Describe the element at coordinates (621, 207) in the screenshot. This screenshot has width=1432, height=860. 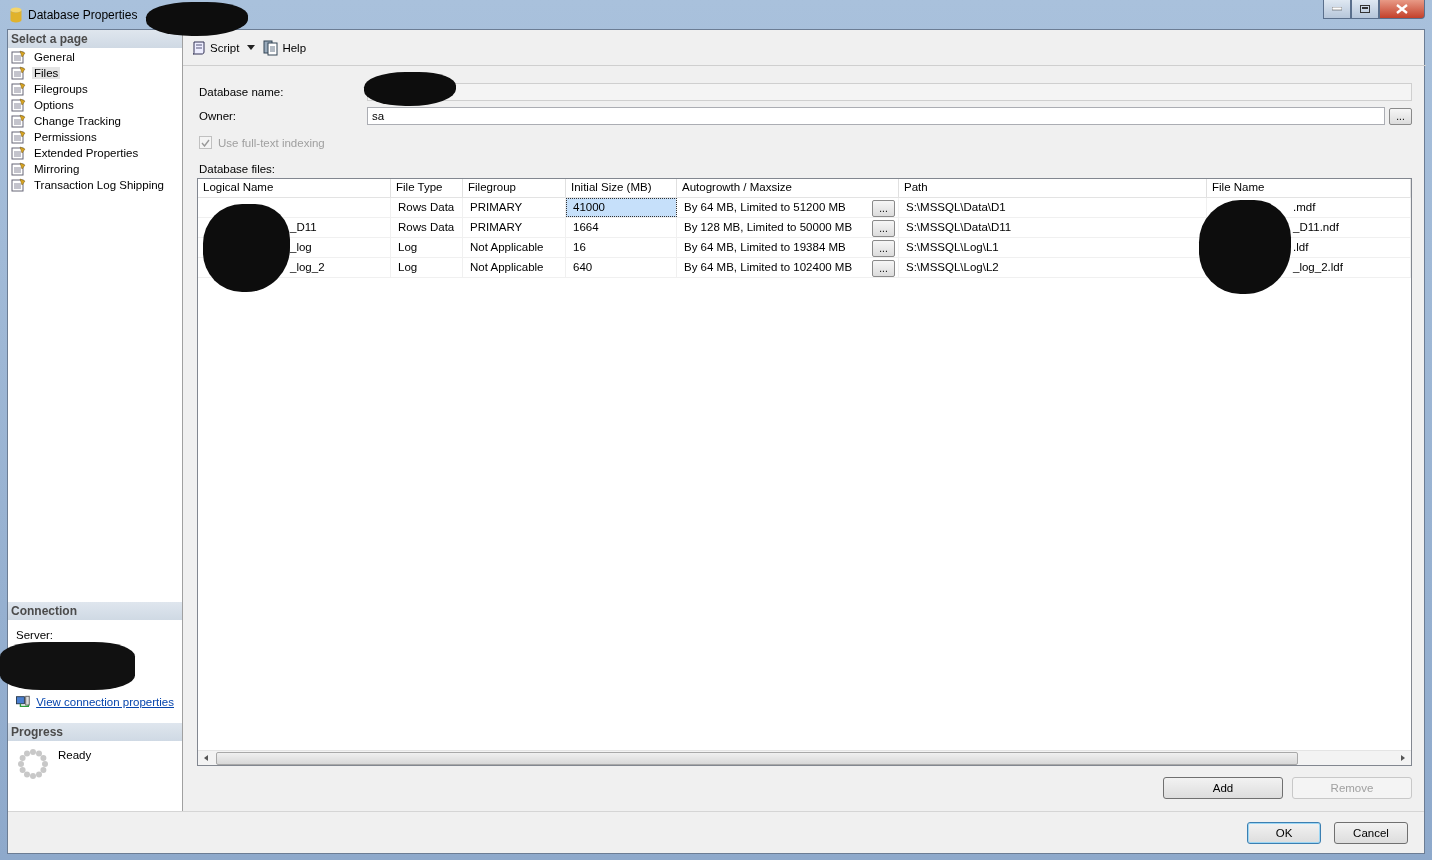
I see `table-cell: 41000` at that location.